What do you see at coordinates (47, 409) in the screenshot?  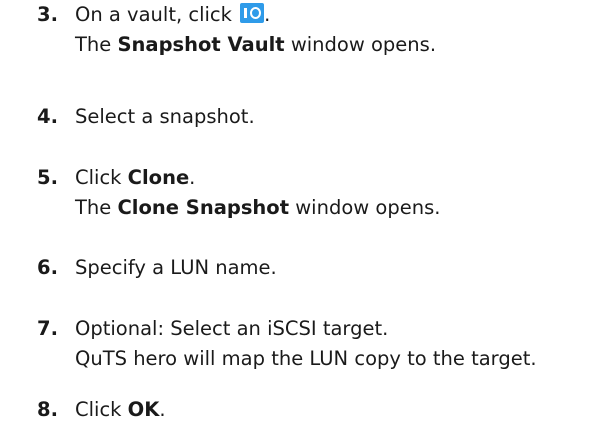 I see `step-number: 8.` at bounding box center [47, 409].